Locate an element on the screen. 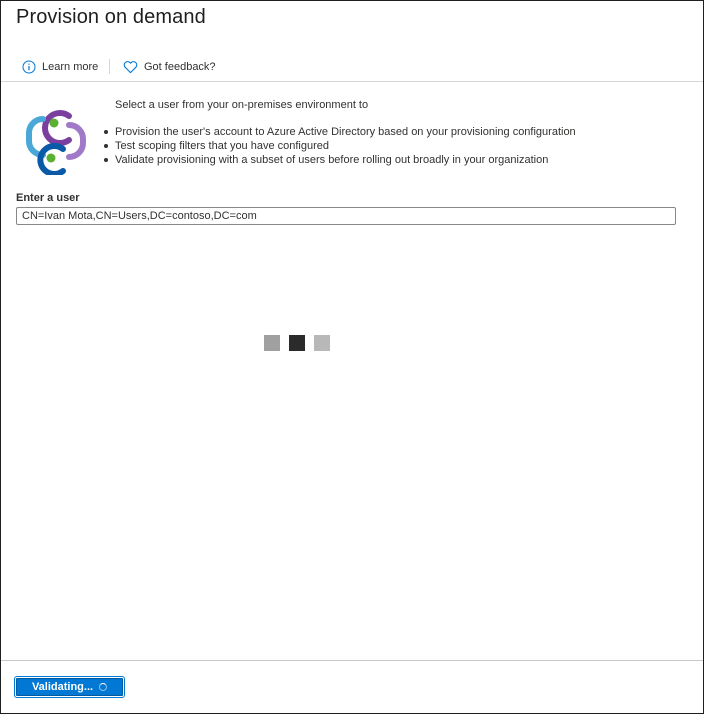  provisioning-sync-logo is located at coordinates (56, 141).